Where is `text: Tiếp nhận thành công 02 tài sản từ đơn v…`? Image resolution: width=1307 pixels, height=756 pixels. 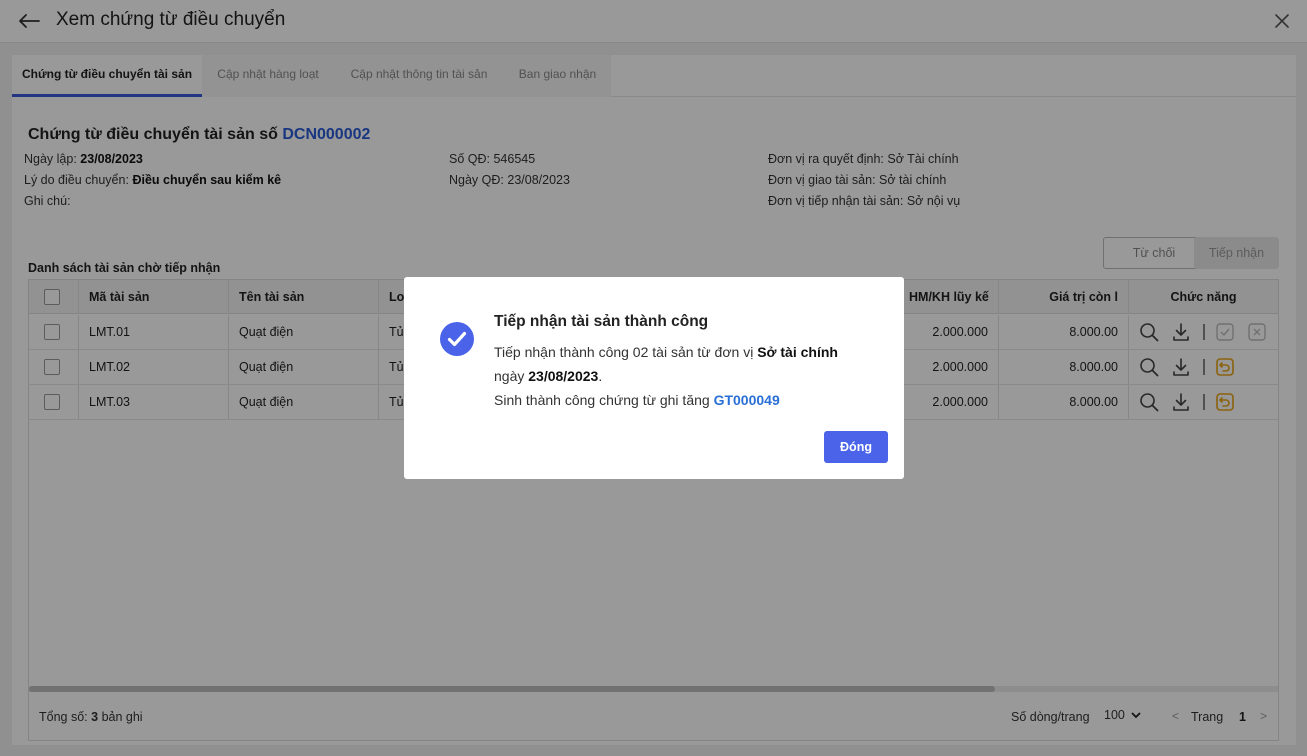 text: Tiếp nhận thành công 02 tài sản từ đơn v… is located at coordinates (624, 352).